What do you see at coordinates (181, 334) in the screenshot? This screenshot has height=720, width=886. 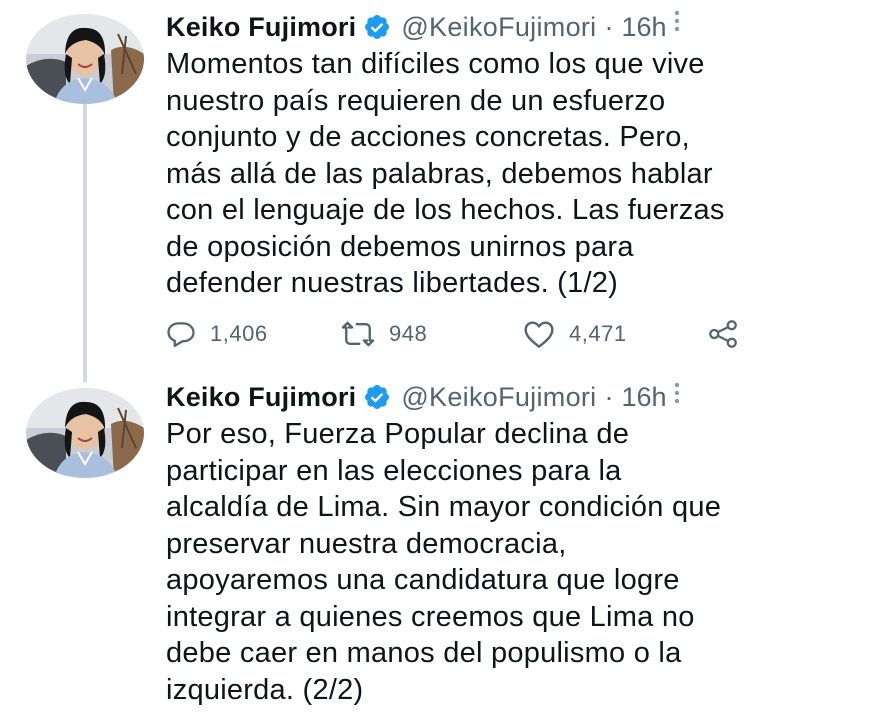 I see `speech-bubble-icon` at bounding box center [181, 334].